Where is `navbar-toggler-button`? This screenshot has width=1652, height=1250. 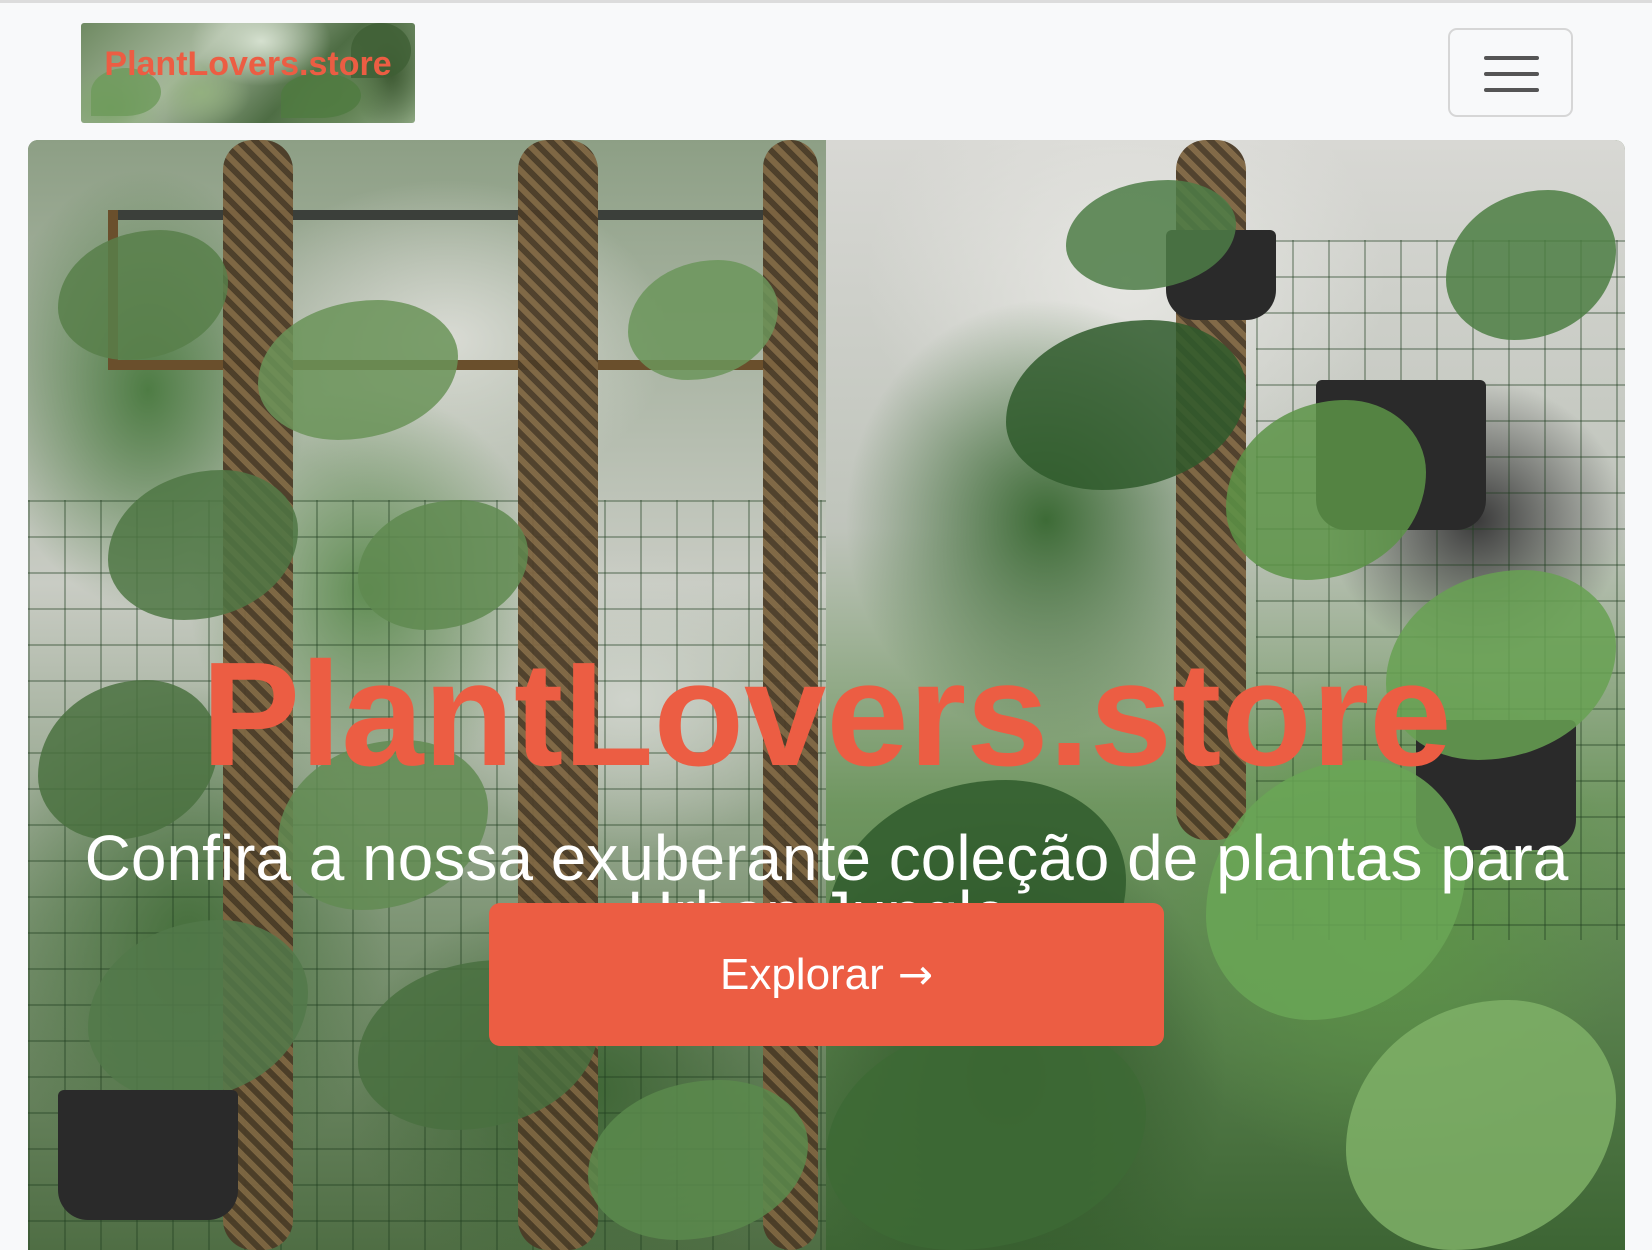 navbar-toggler-button is located at coordinates (1510, 72).